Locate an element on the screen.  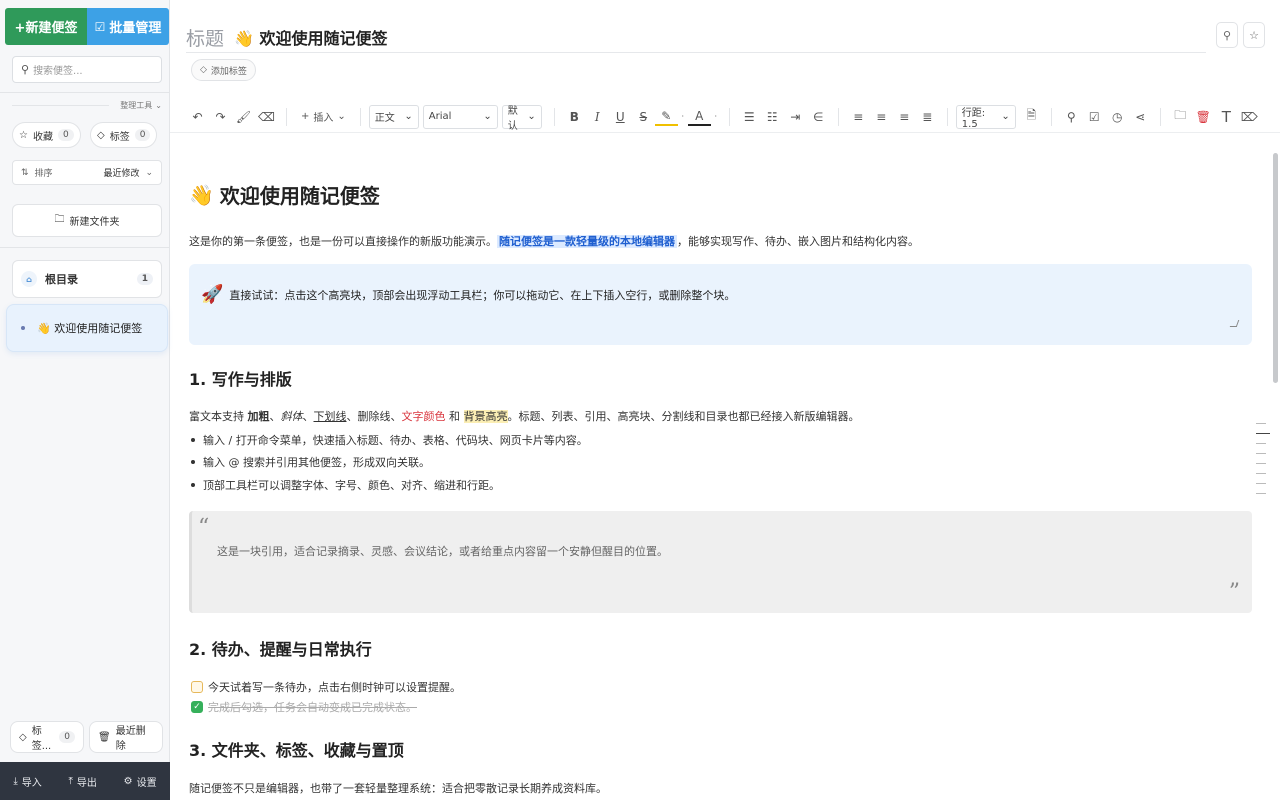
document-icon: 🗎 is located at coordinates (1031, 117).